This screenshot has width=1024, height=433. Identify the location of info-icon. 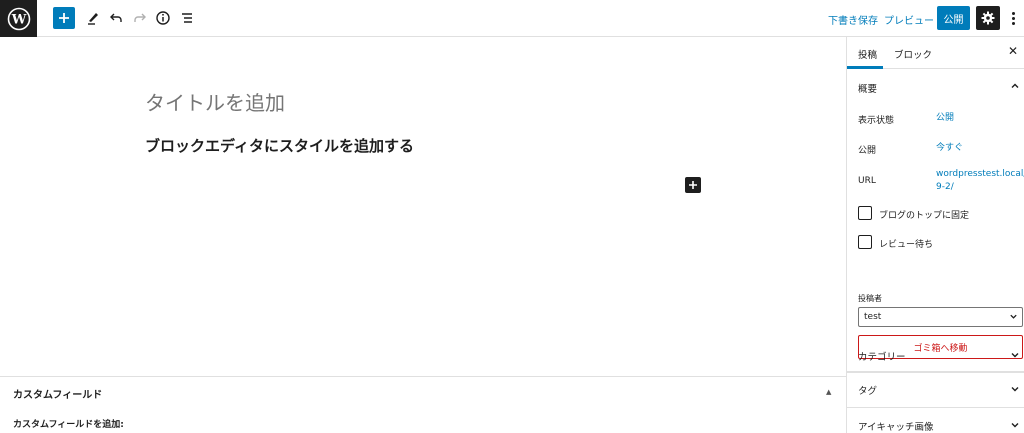
(163, 18).